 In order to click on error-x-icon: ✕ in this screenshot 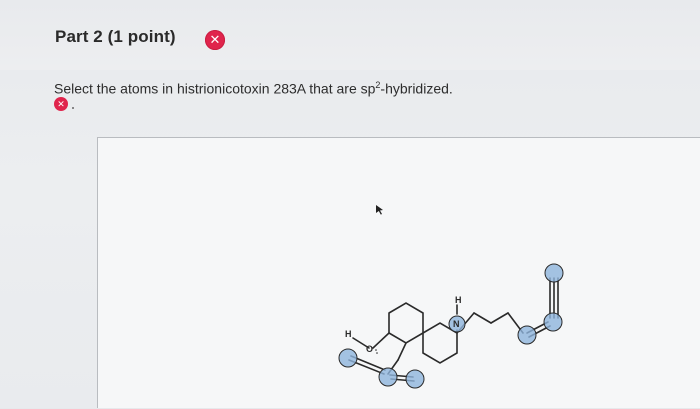, I will do `click(215, 40)`.